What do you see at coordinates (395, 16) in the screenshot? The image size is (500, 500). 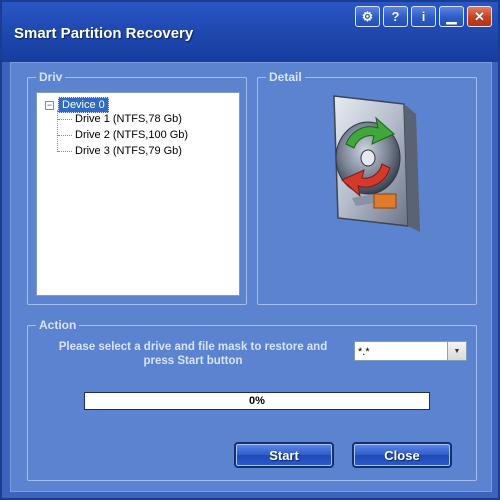 I see `help-icon: ?` at bounding box center [395, 16].